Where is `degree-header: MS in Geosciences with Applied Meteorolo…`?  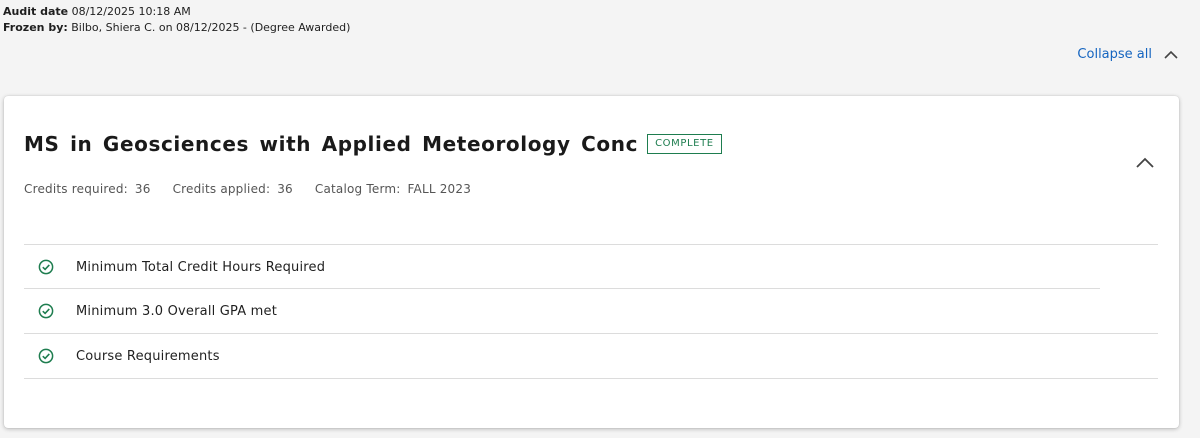
degree-header: MS in Geosciences with Applied Meteorolo… is located at coordinates (373, 144).